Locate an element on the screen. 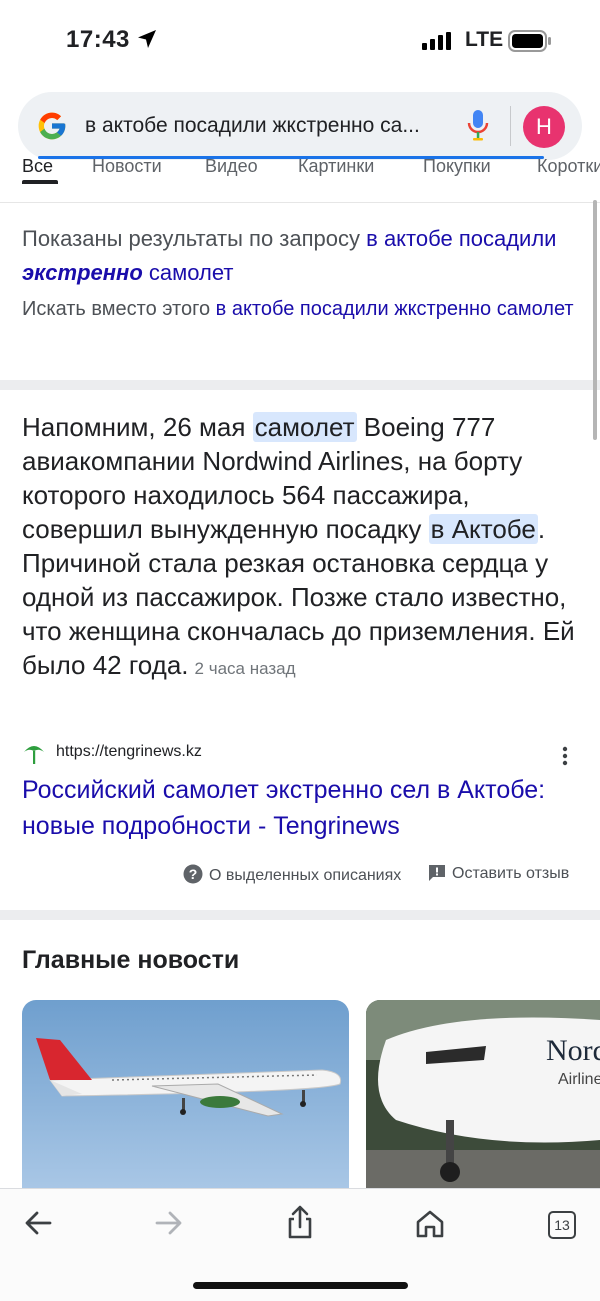 This screenshot has height=1301, width=600. status-time: 17:43 is located at coordinates (98, 39).